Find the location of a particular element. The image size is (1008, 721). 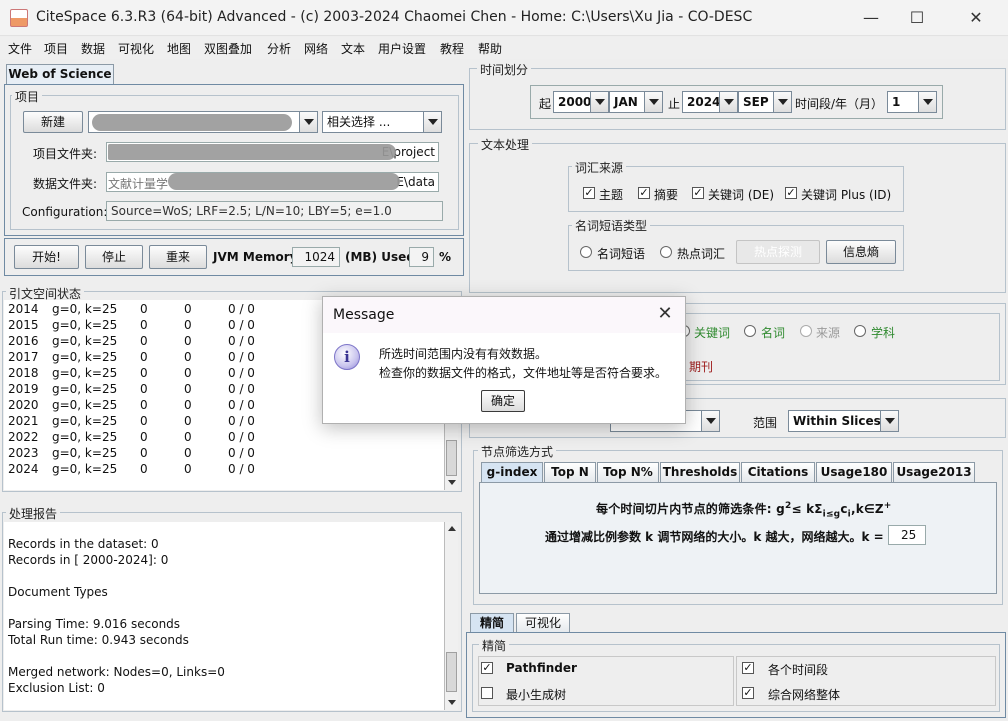

status-cell-year: 2022 is located at coordinates (23, 437).